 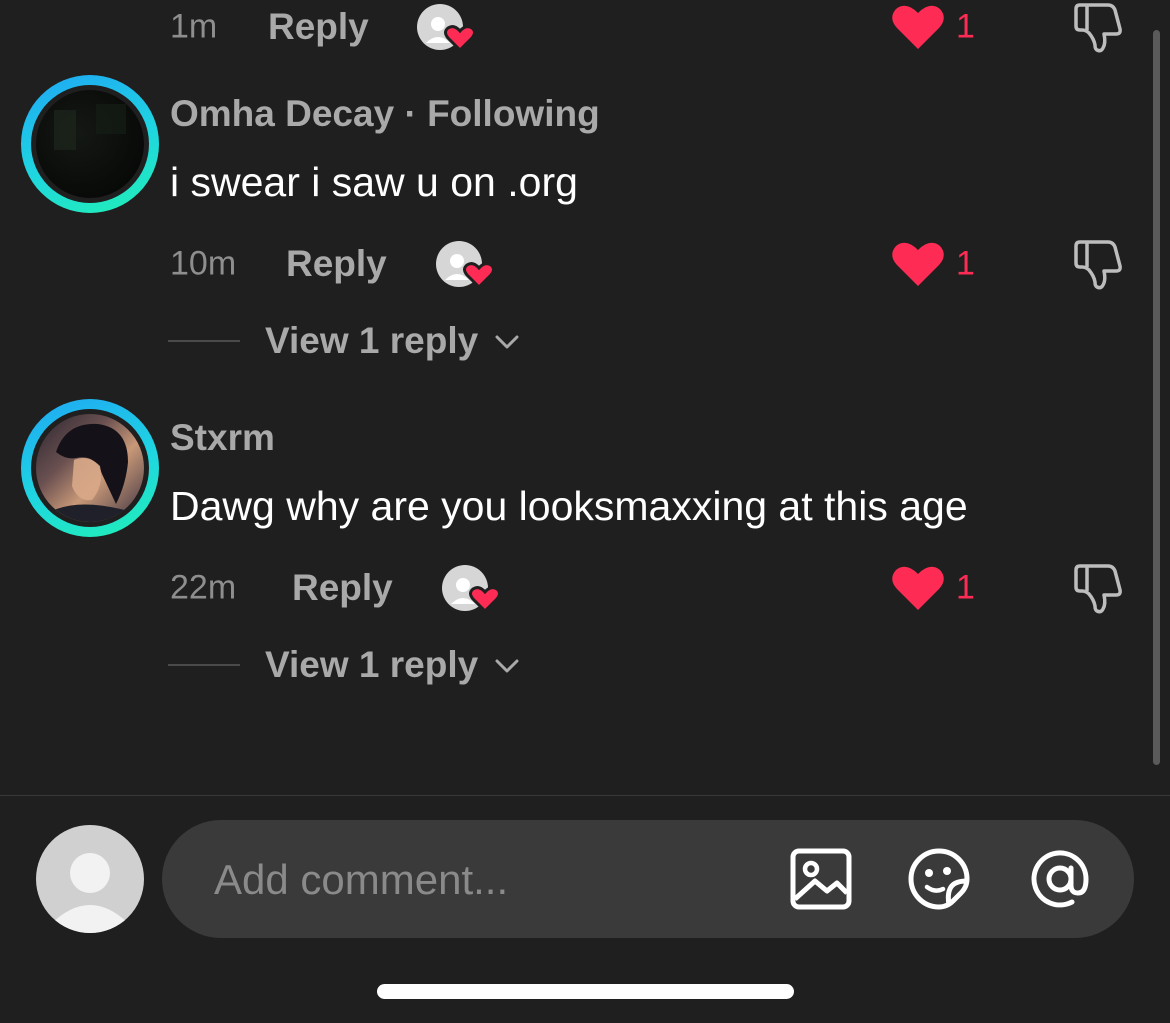 I want to click on comment-time: 1m, so click(x=194, y=26).